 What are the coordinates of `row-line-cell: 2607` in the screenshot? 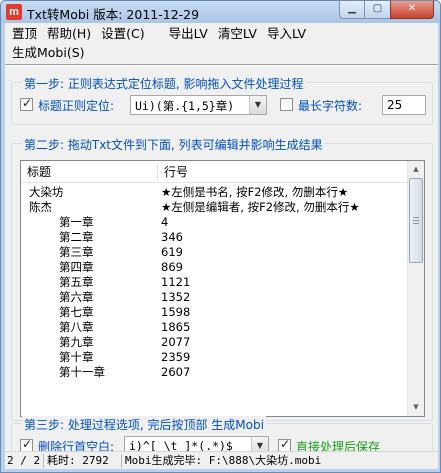 It's located at (176, 372).